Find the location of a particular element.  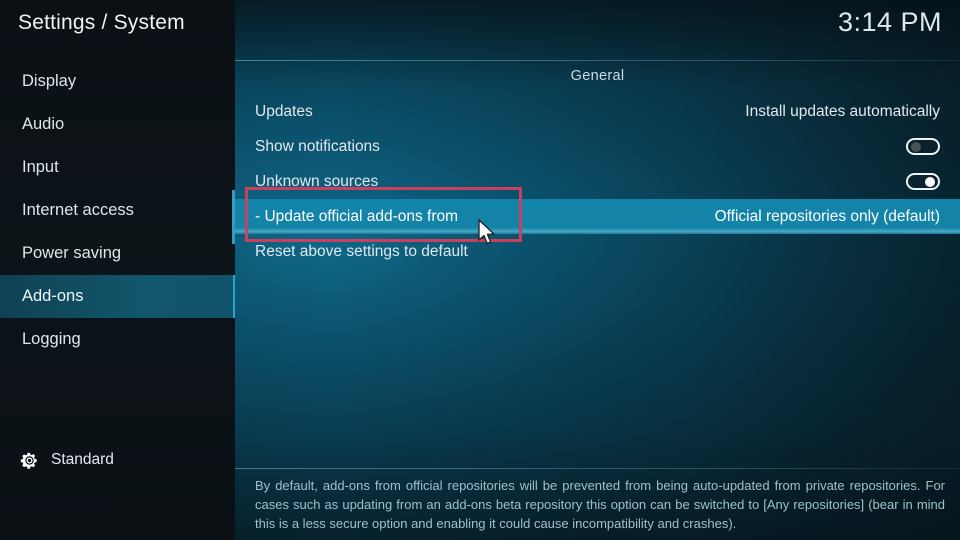

setting-row-updates: Updates Install updates automatically is located at coordinates (597, 111).